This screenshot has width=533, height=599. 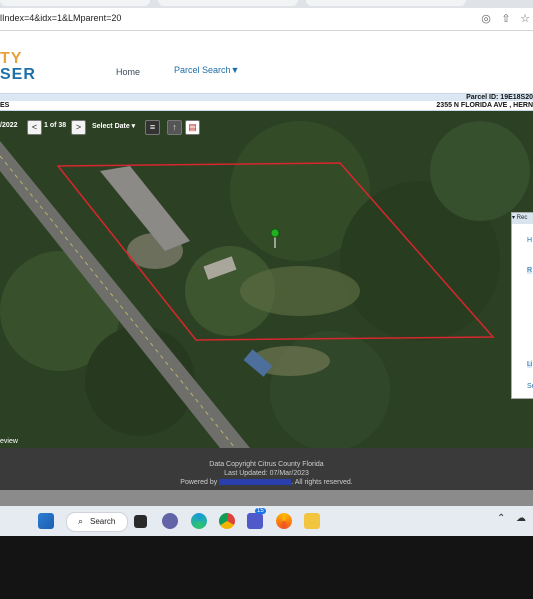 What do you see at coordinates (113, 126) in the screenshot?
I see `select-date-dropdown: Select Date ▾` at bounding box center [113, 126].